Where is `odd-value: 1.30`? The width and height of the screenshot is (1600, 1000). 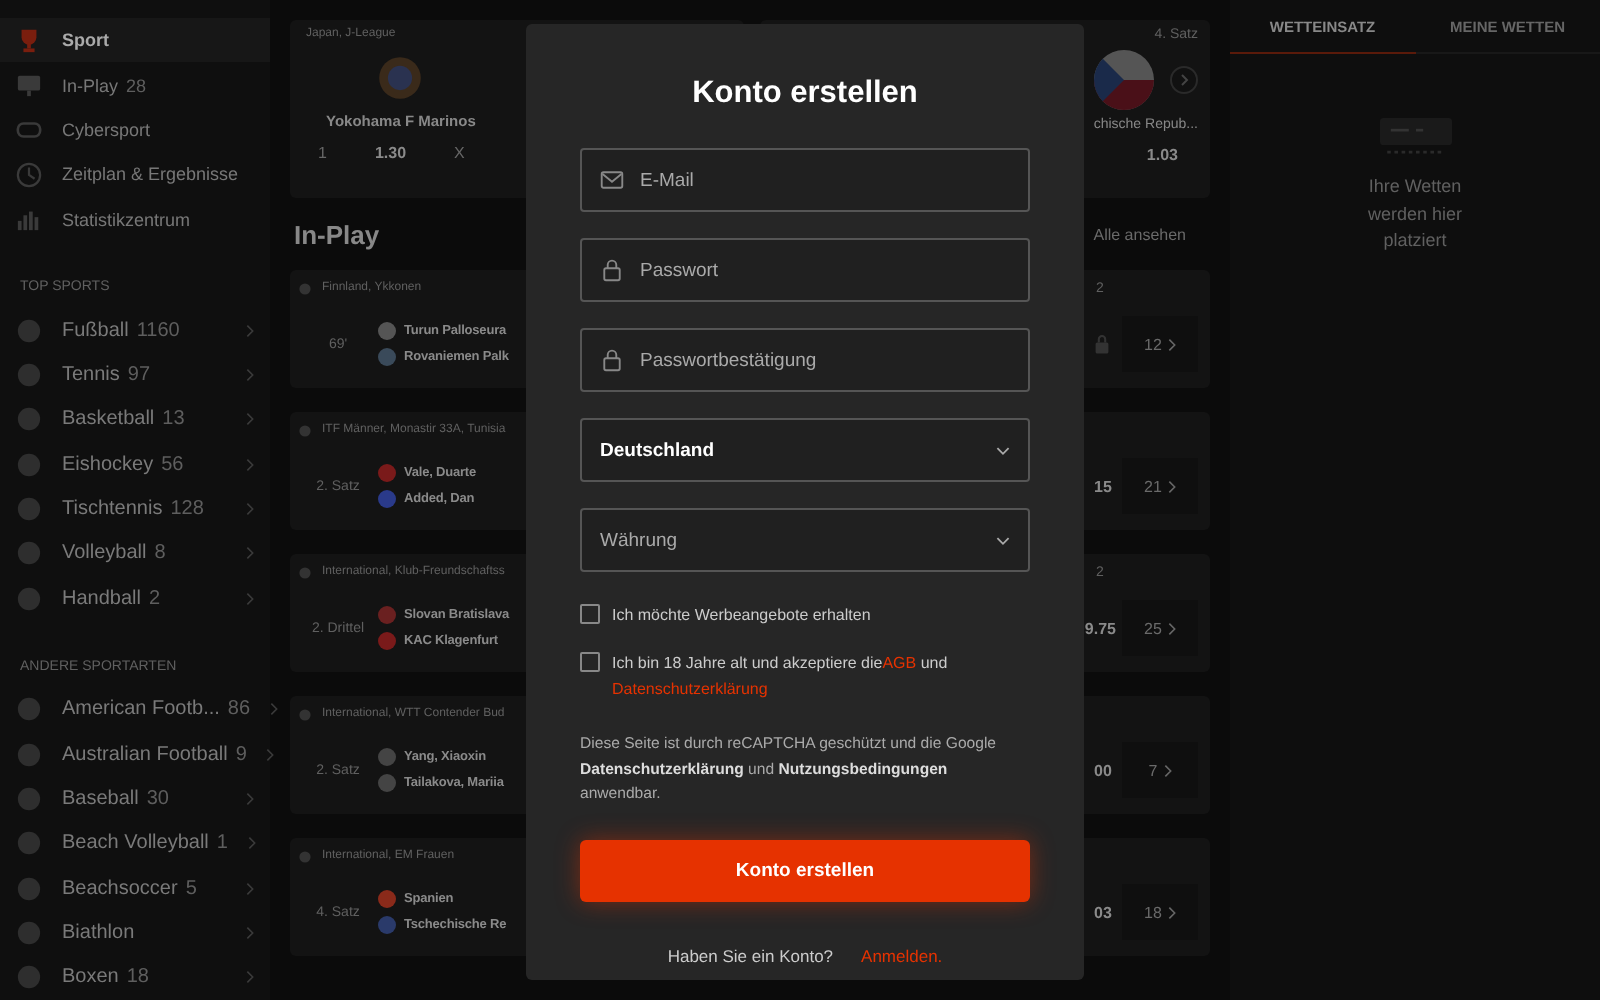 odd-value: 1.30 is located at coordinates (390, 153).